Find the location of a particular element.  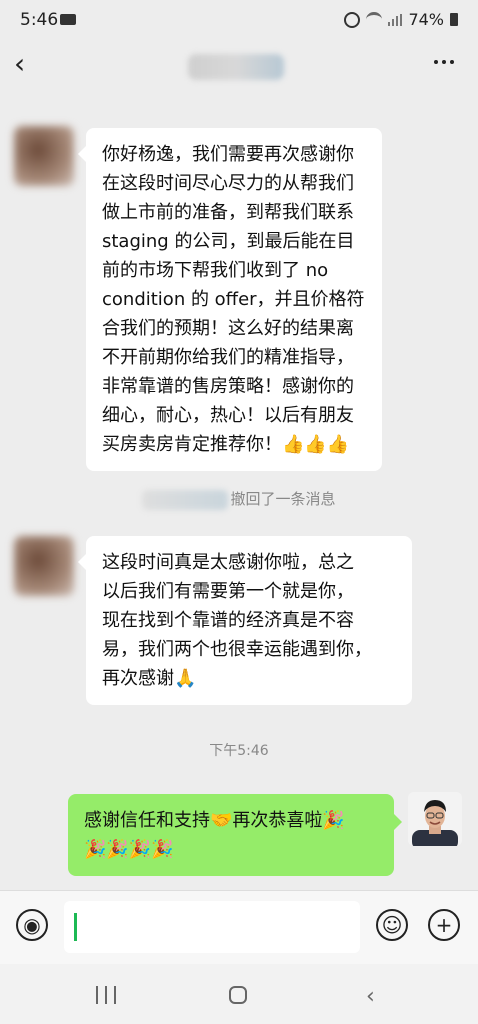

input-bar: ◉ ☺ + is located at coordinates (239, 927).